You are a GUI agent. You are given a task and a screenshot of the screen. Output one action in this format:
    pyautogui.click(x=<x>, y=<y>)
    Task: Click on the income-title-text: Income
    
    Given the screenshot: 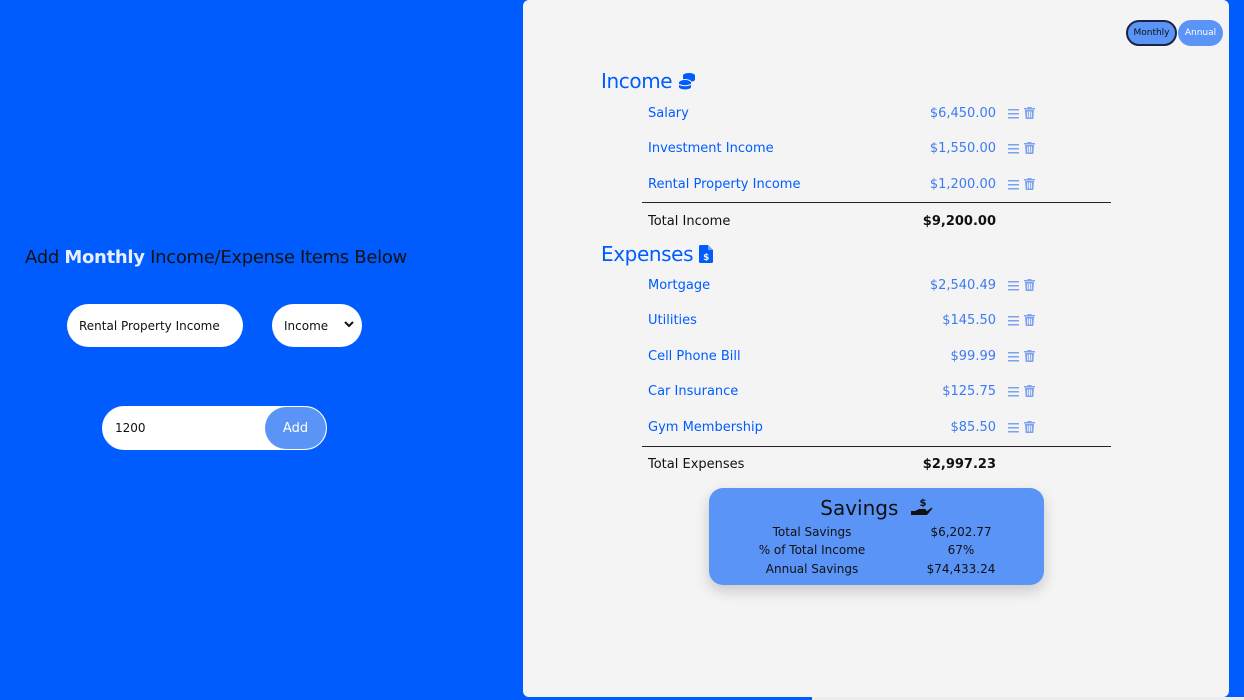 What is the action you would take?
    pyautogui.click(x=637, y=81)
    